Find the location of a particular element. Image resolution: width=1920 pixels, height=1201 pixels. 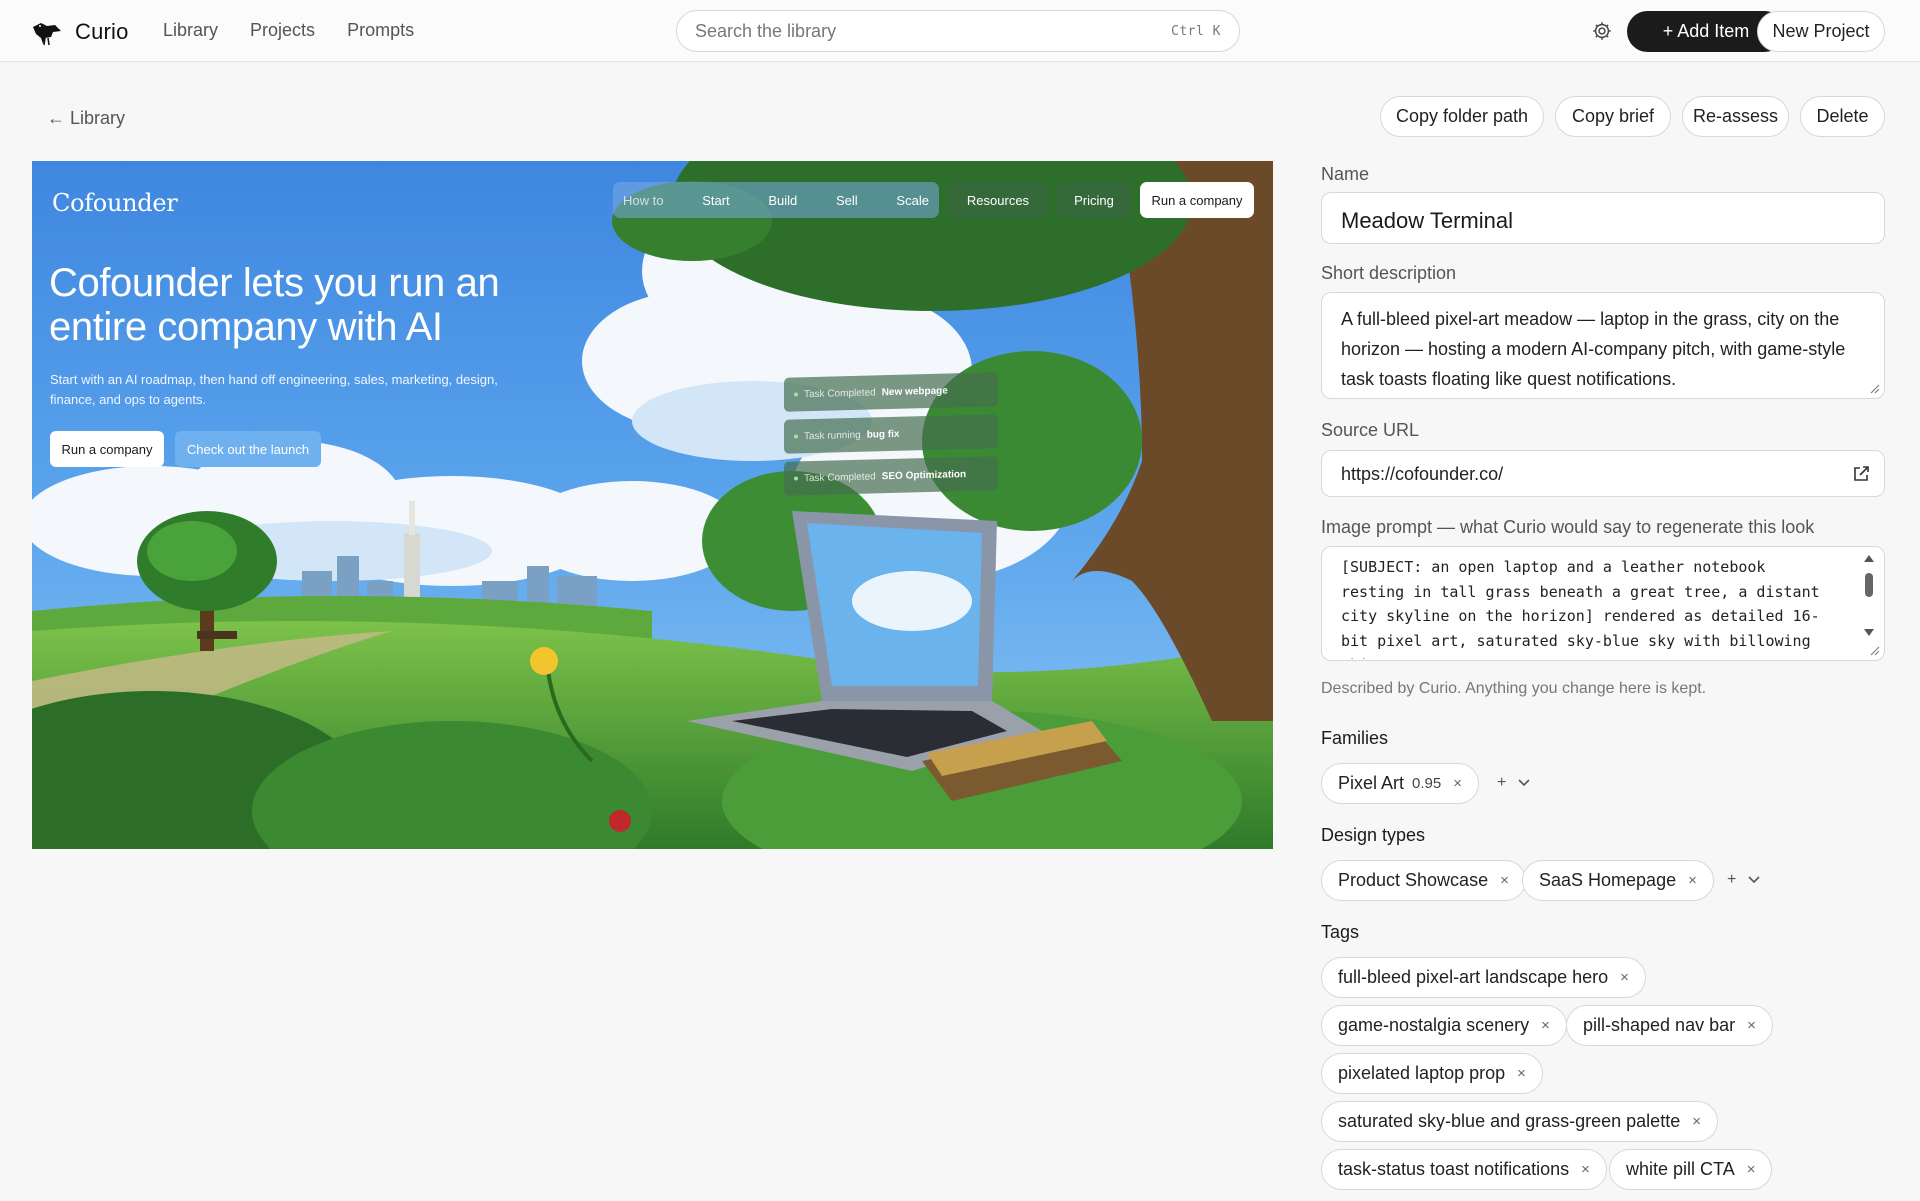

preview-nav-sell: Sell is located at coordinates (847, 200).